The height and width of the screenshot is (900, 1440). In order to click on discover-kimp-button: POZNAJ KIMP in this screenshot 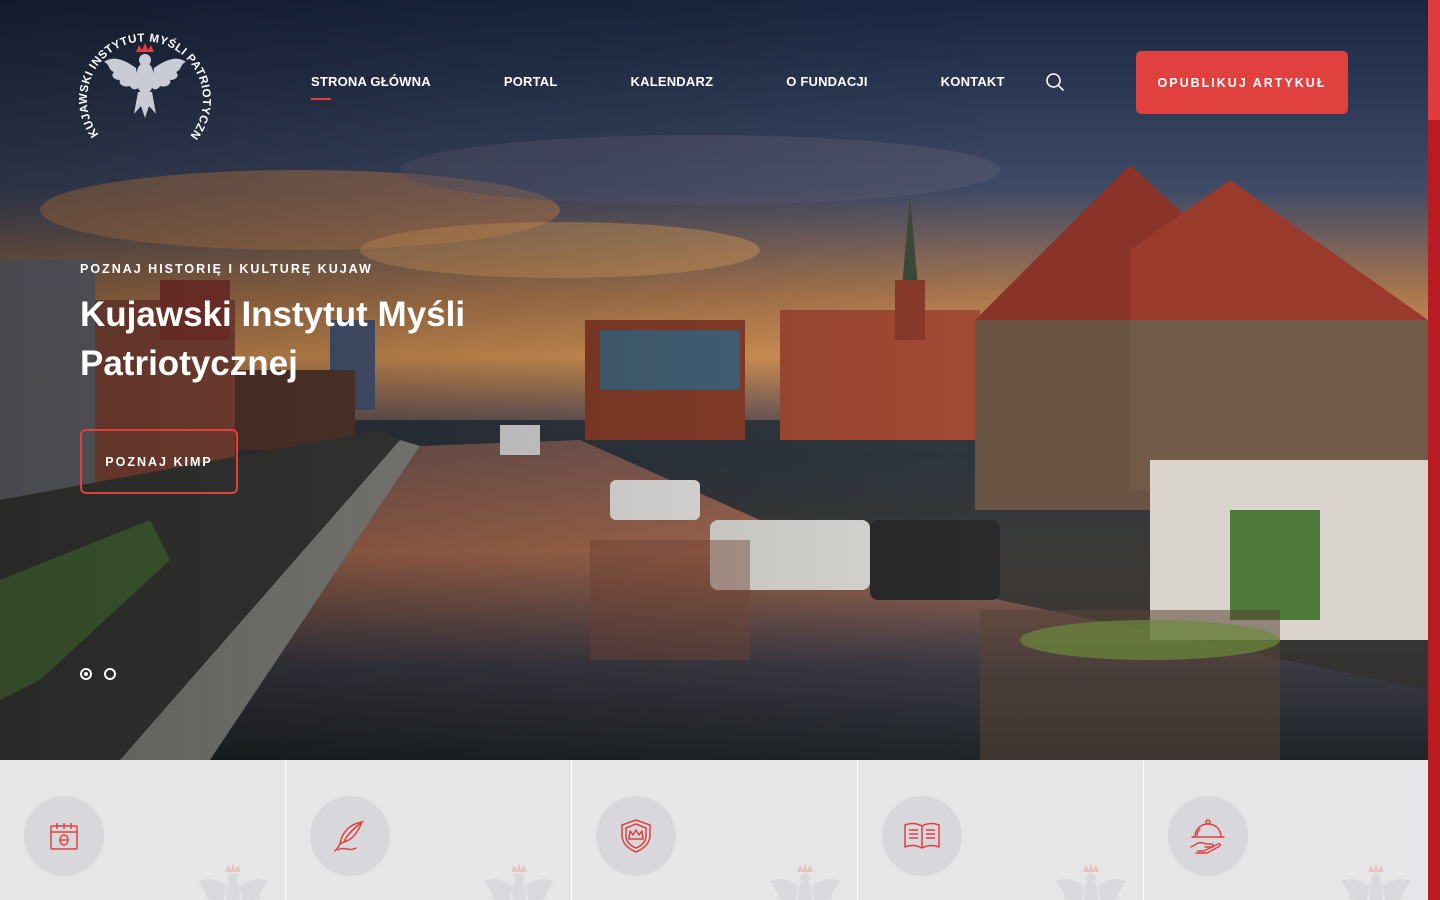, I will do `click(159, 461)`.